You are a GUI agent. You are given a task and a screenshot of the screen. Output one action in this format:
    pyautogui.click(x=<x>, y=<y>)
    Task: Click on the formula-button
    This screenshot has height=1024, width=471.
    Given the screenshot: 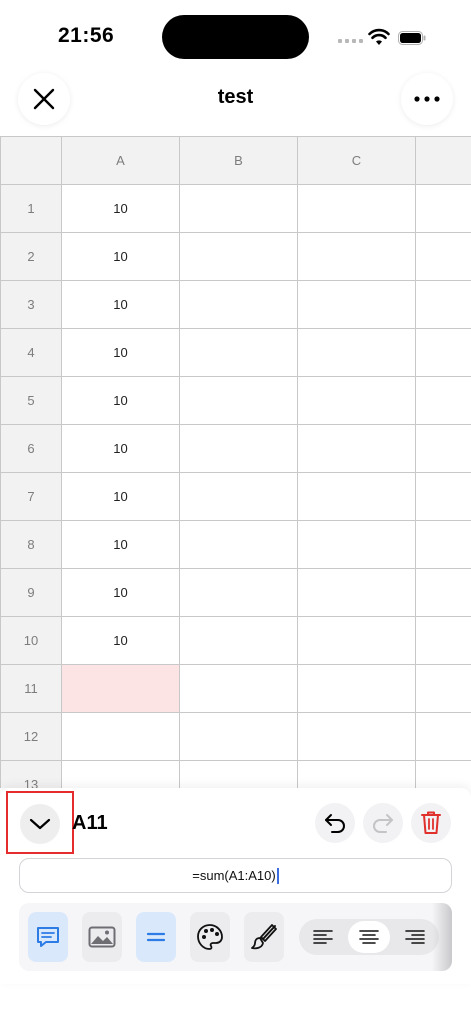 What is the action you would take?
    pyautogui.click(x=156, y=937)
    